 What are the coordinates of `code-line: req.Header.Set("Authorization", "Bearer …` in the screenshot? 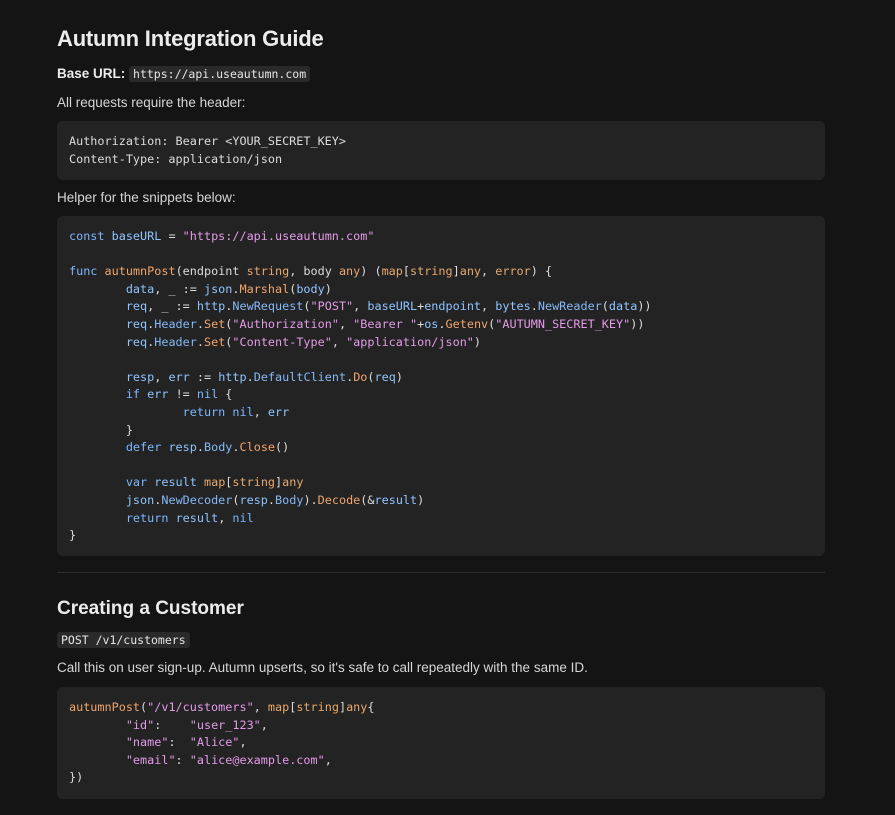 It's located at (385, 323).